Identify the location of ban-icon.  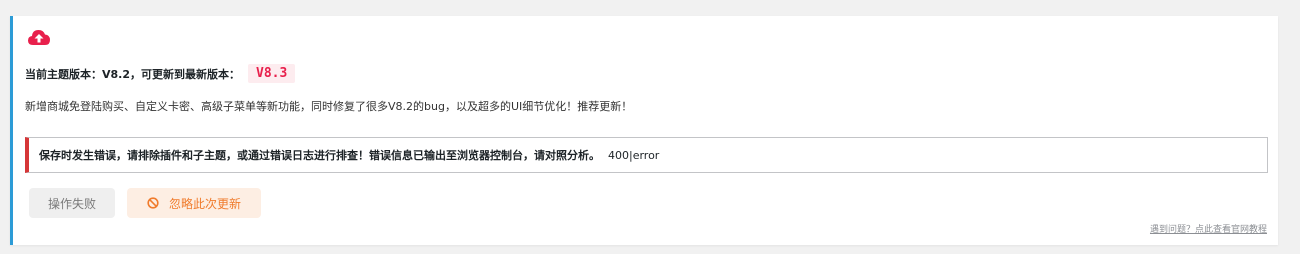
(153, 203).